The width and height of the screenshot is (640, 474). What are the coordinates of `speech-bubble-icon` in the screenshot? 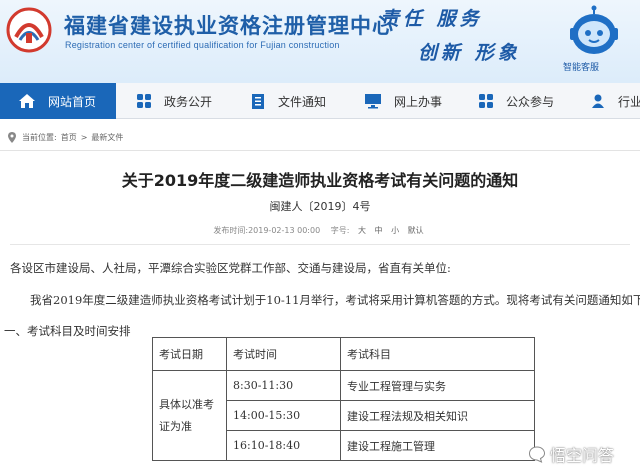 It's located at (537, 454).